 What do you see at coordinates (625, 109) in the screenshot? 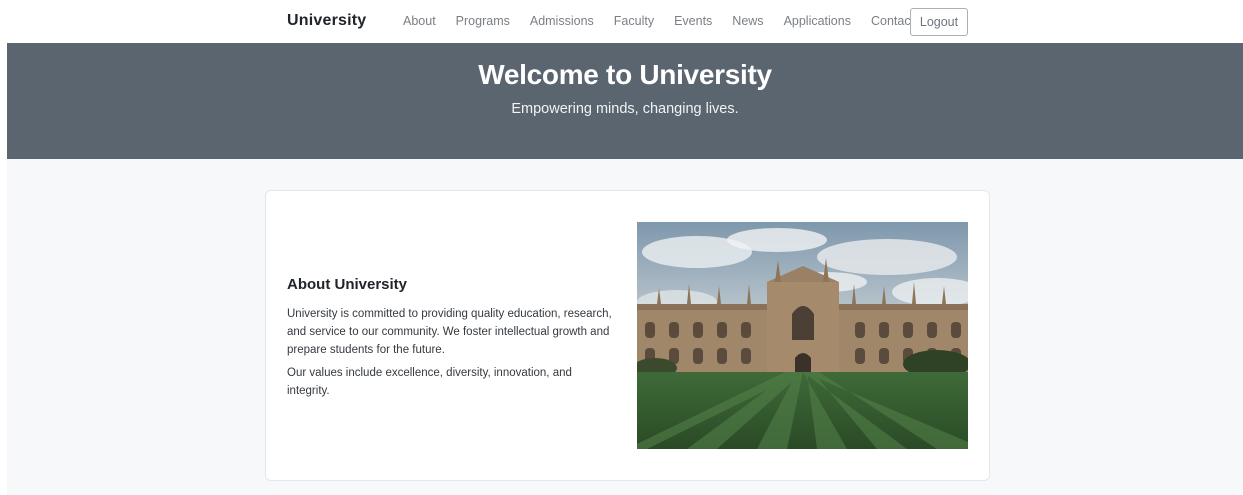
I see `hero-subtitle: Empowering minds, changing lives.` at bounding box center [625, 109].